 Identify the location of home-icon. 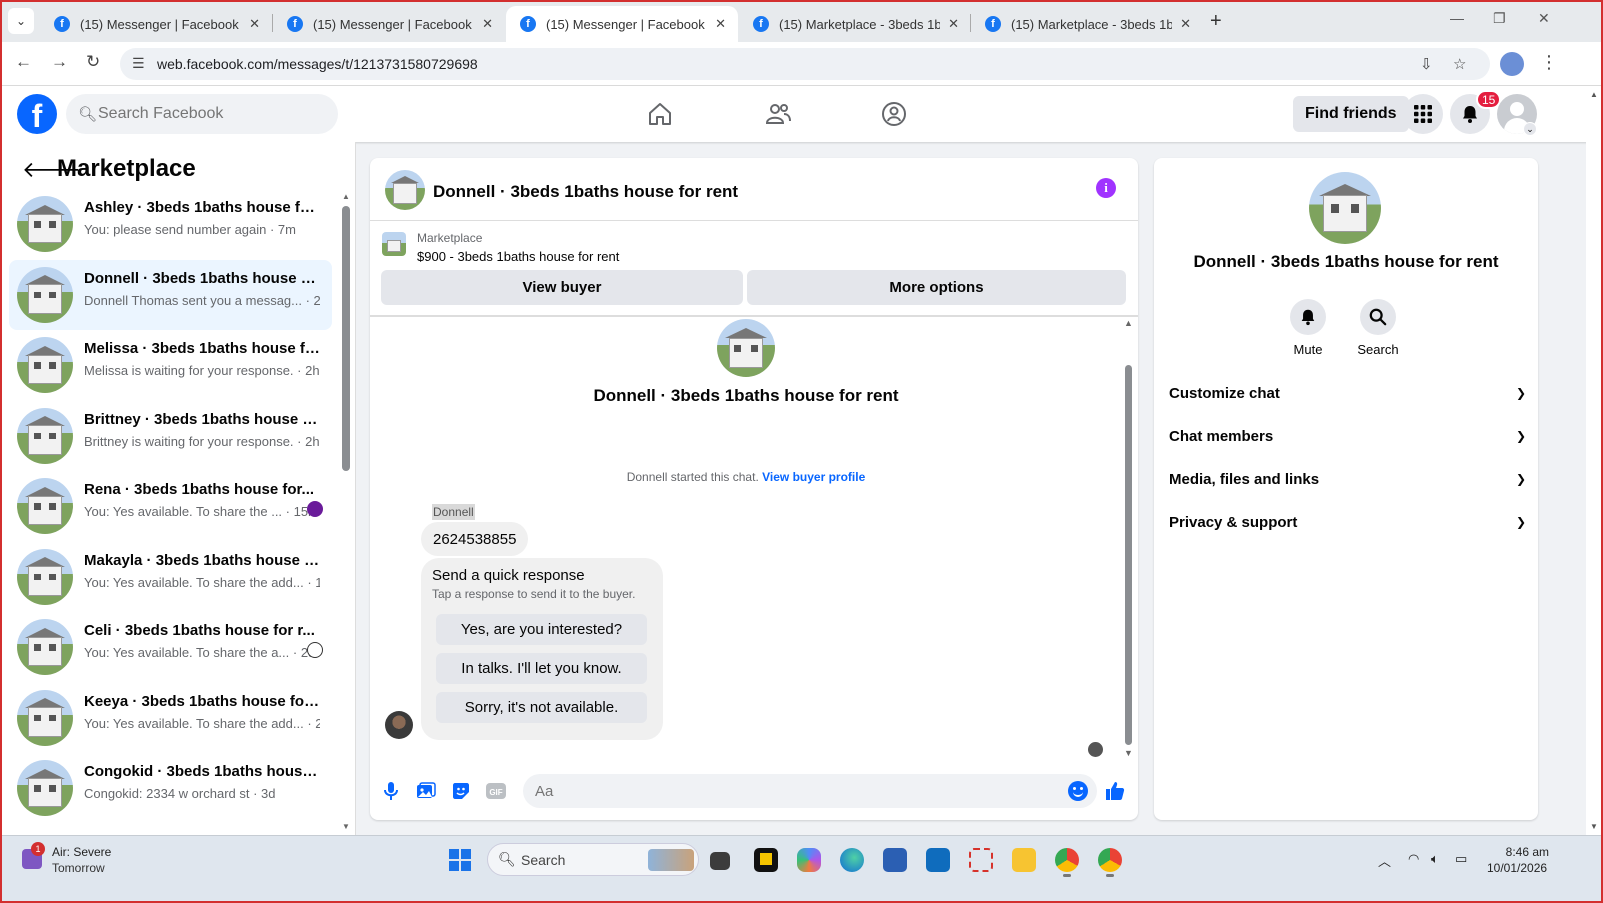
(660, 114).